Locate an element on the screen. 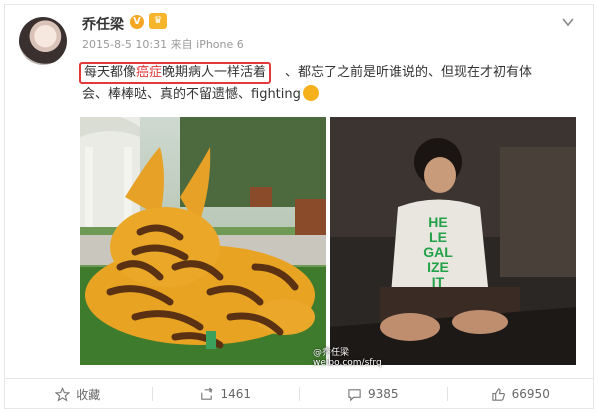 The height and width of the screenshot is (413, 598). text-highlight-after: 晚期病人一样活着 is located at coordinates (214, 72).